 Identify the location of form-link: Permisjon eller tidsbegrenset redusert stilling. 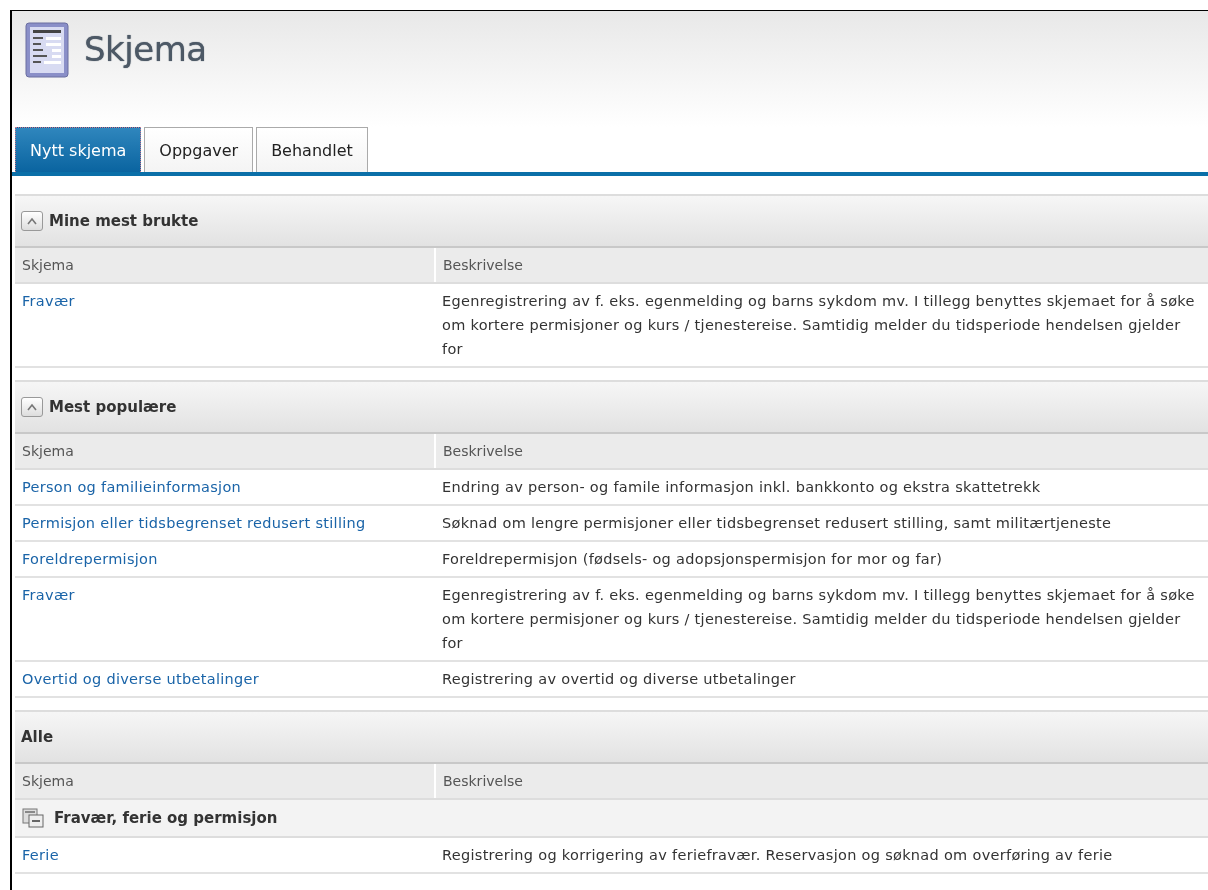
(194, 523).